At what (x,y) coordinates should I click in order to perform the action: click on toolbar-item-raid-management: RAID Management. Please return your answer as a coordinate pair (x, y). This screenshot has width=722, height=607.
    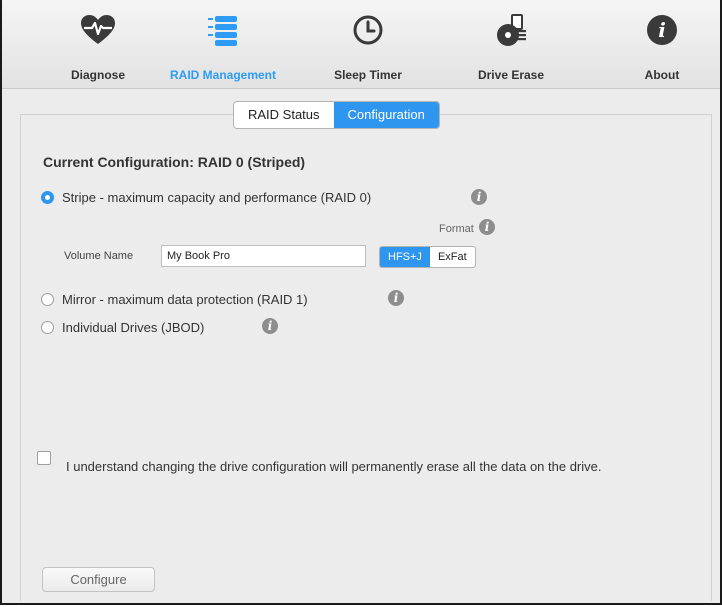
    Looking at the image, I should click on (223, 48).